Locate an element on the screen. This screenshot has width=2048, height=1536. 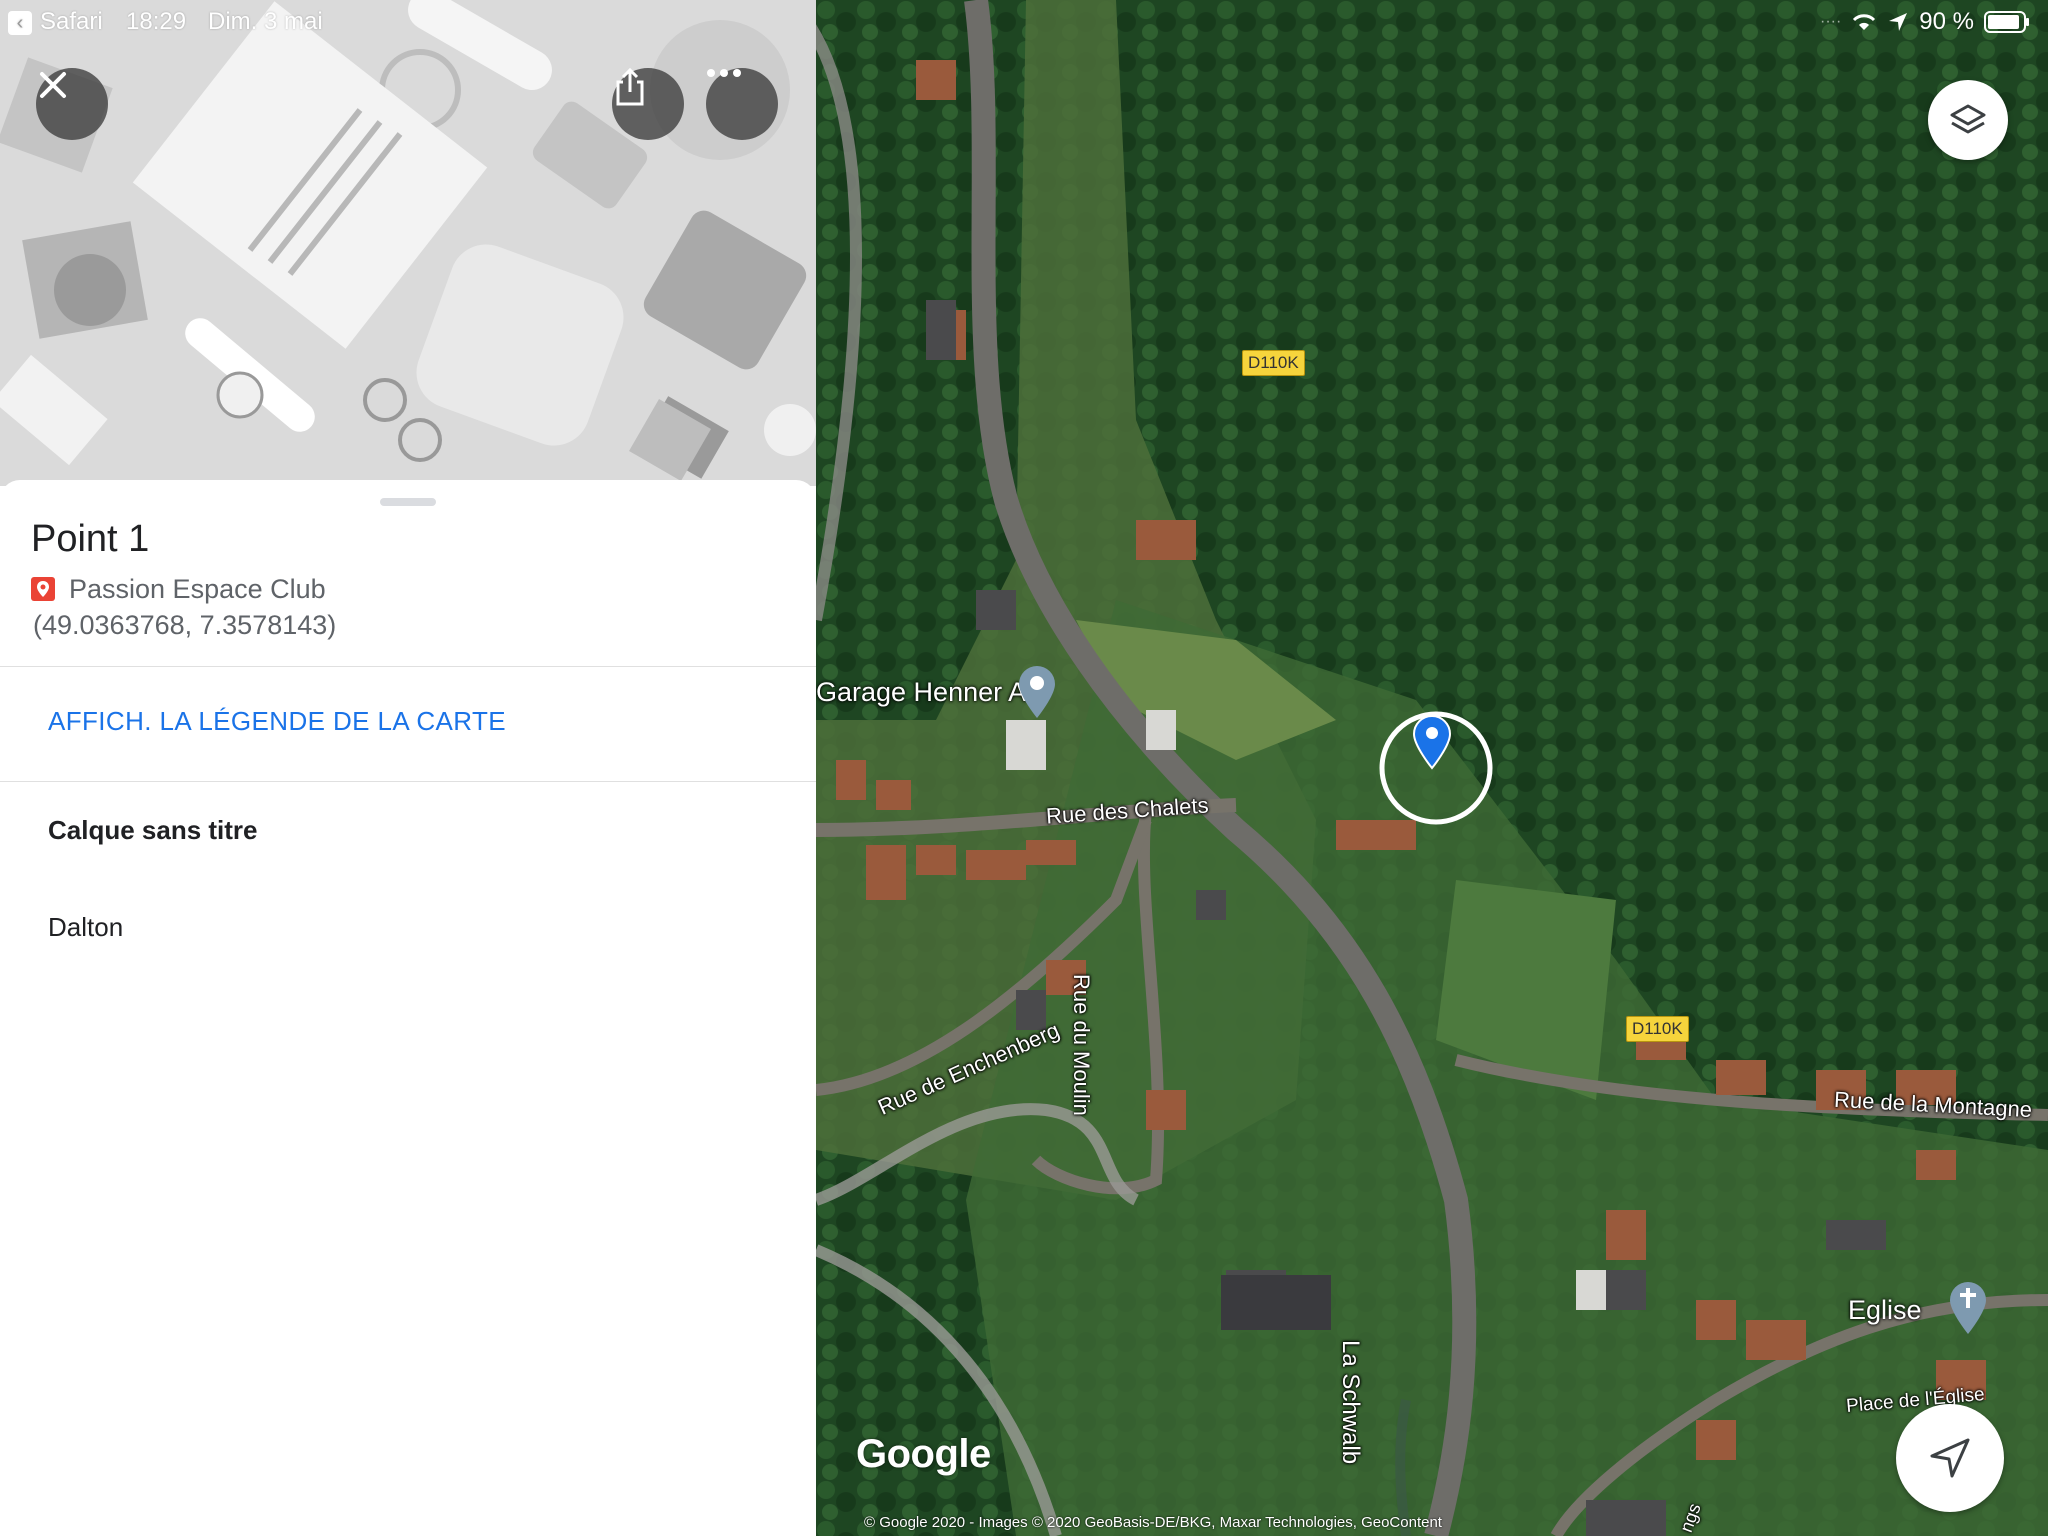
back-chevron-icon: ‹ is located at coordinates (20, 23).